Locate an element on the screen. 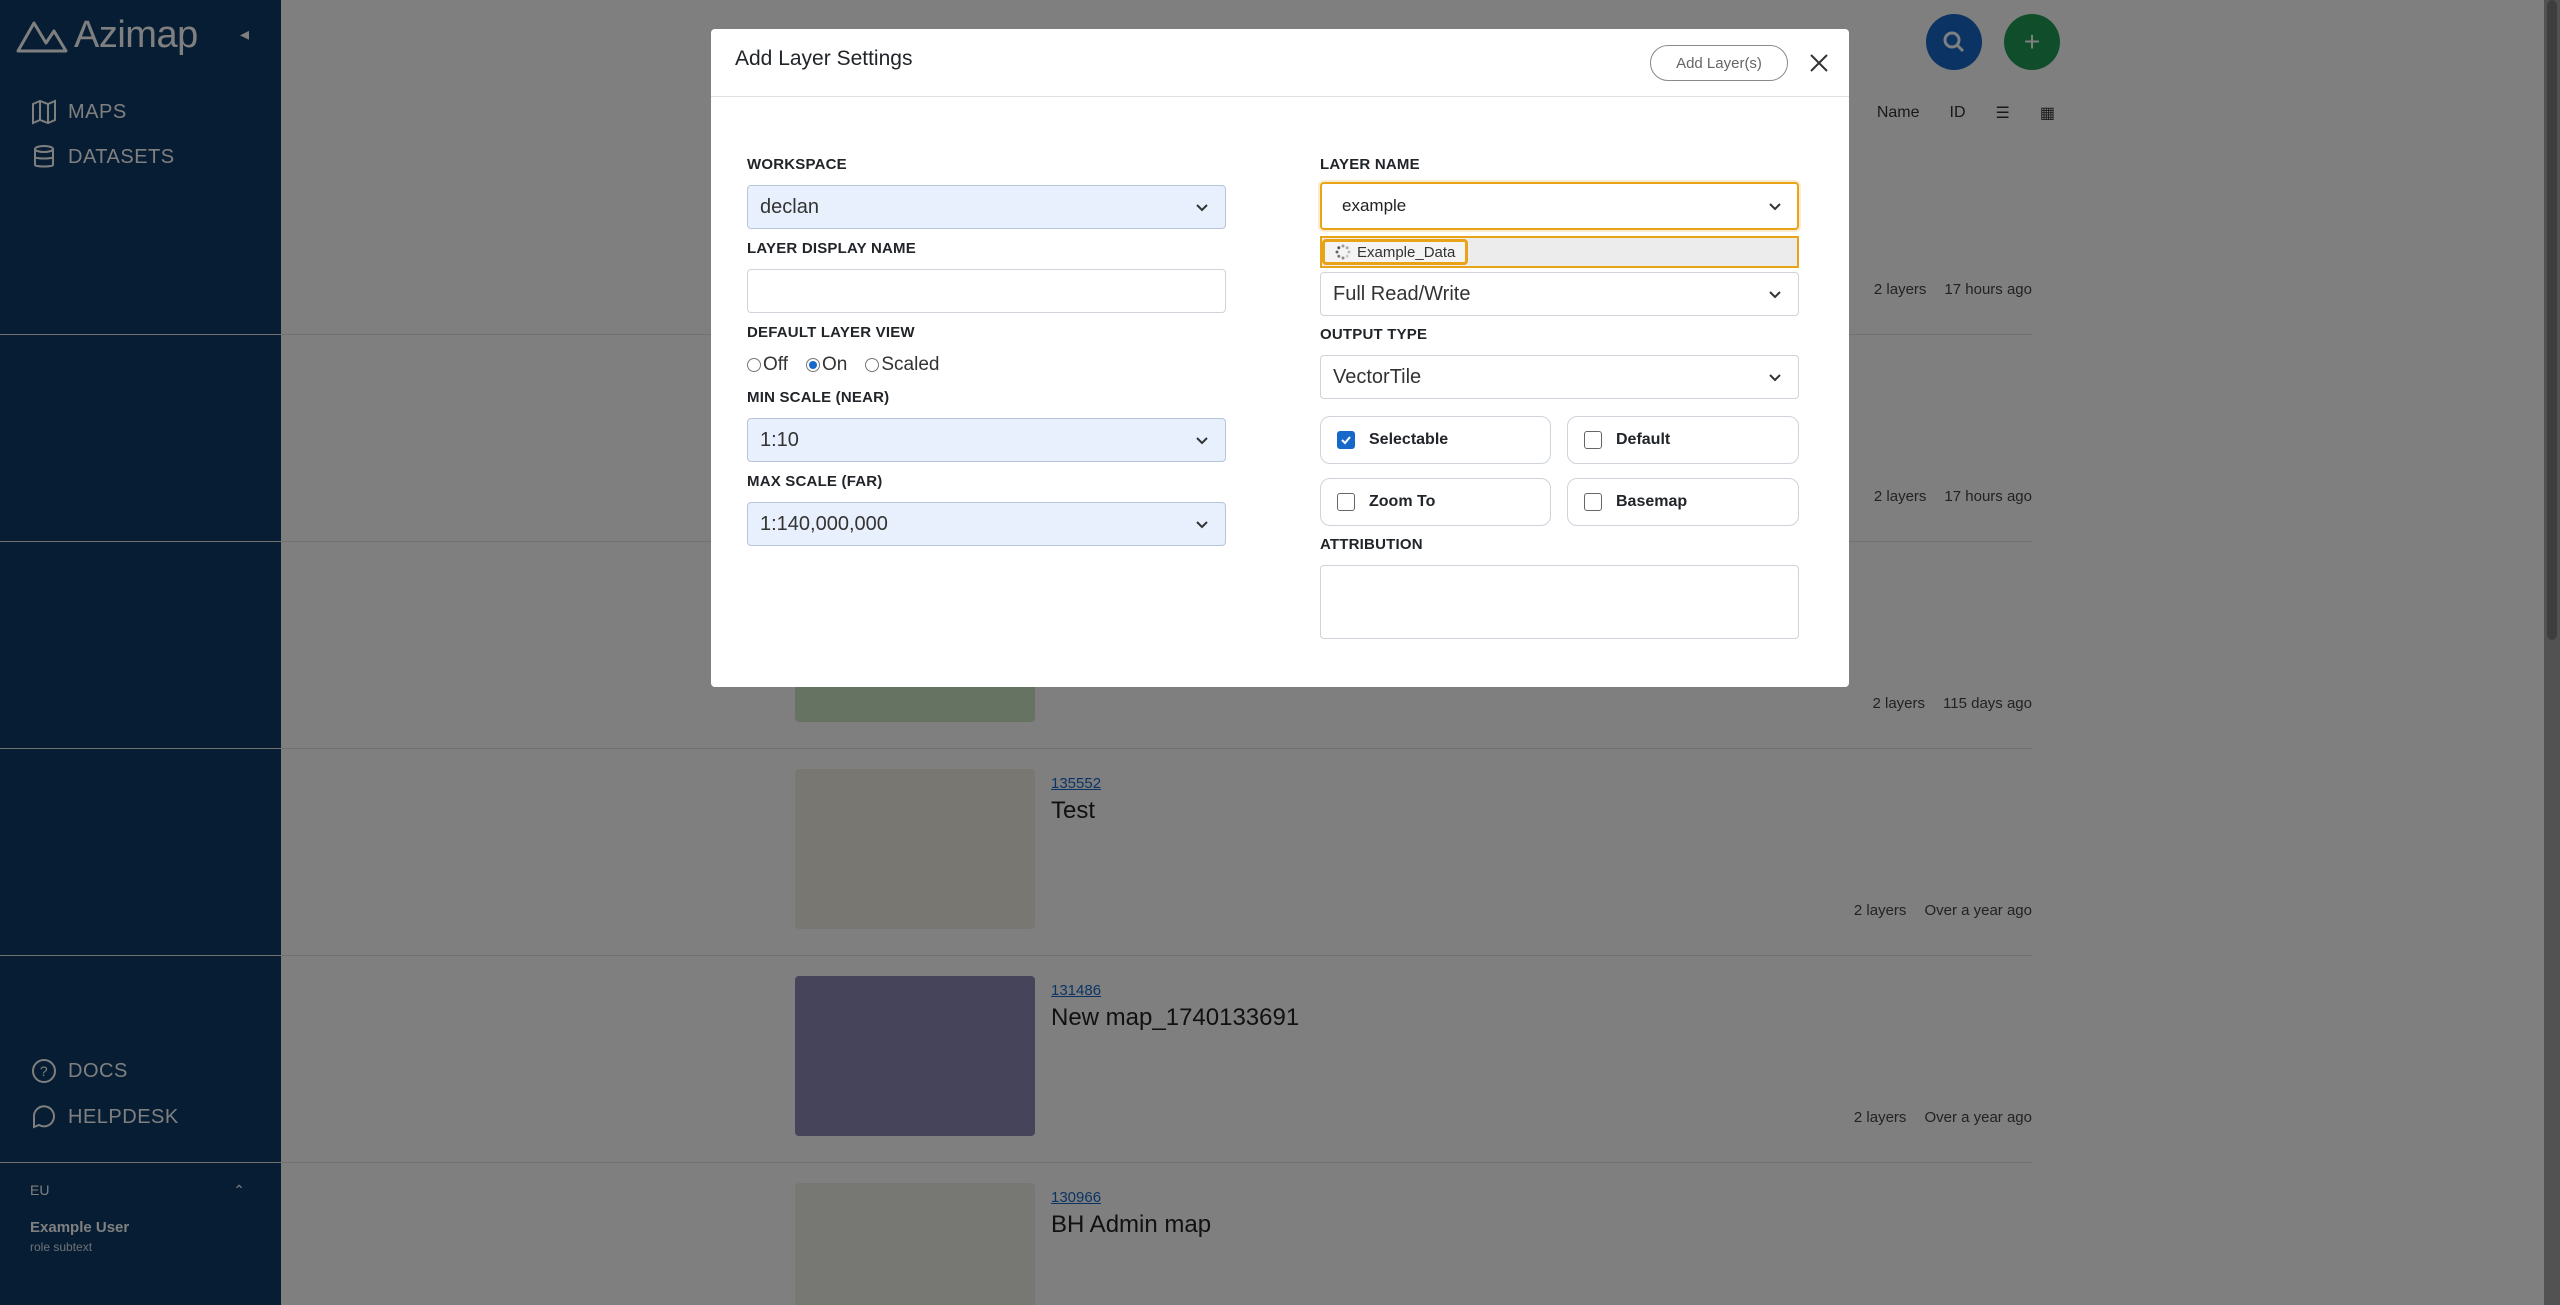 This screenshot has width=2560, height=1305. default-layer-view-label: DEFAULT LAYER VIEW is located at coordinates (831, 332).